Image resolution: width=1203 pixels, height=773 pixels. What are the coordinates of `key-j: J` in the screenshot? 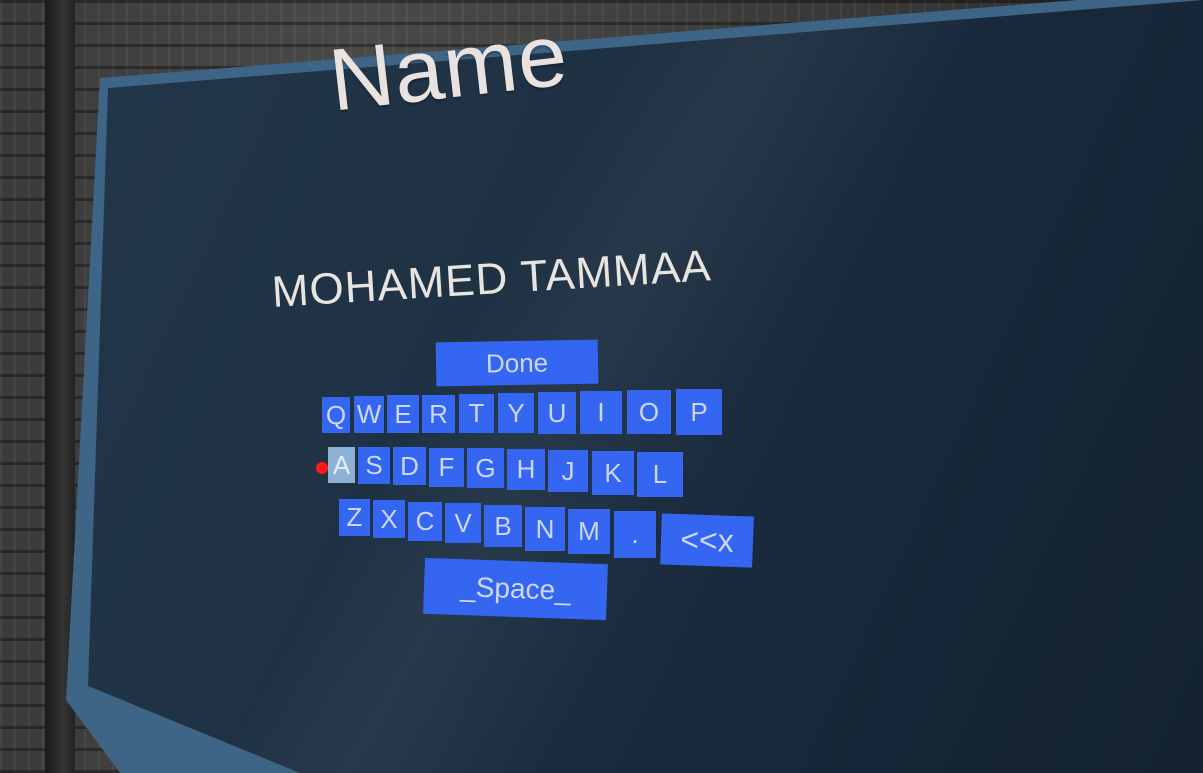 It's located at (568, 471).